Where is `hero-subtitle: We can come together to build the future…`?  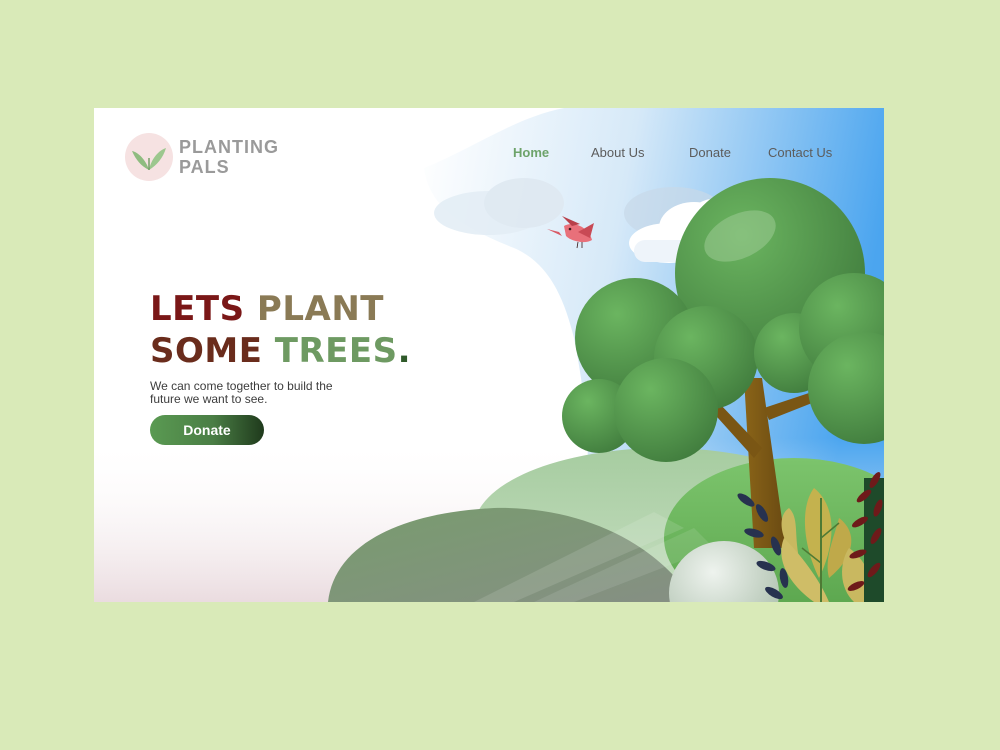
hero-subtitle: We can come together to build the future… is located at coordinates (241, 392).